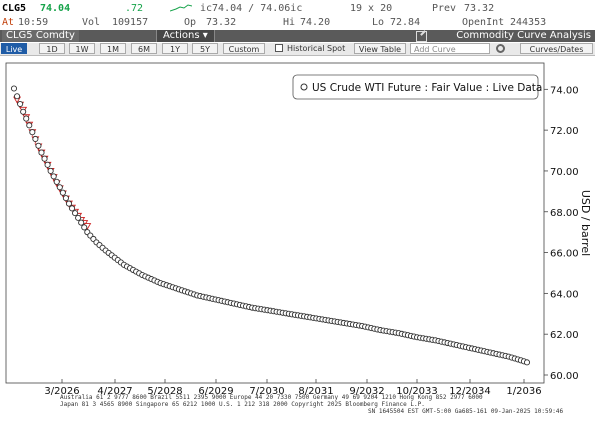 This screenshot has height=428, width=595. What do you see at coordinates (564, 294) in the screenshot?
I see `y-tick-label: 64.00` at bounding box center [564, 294].